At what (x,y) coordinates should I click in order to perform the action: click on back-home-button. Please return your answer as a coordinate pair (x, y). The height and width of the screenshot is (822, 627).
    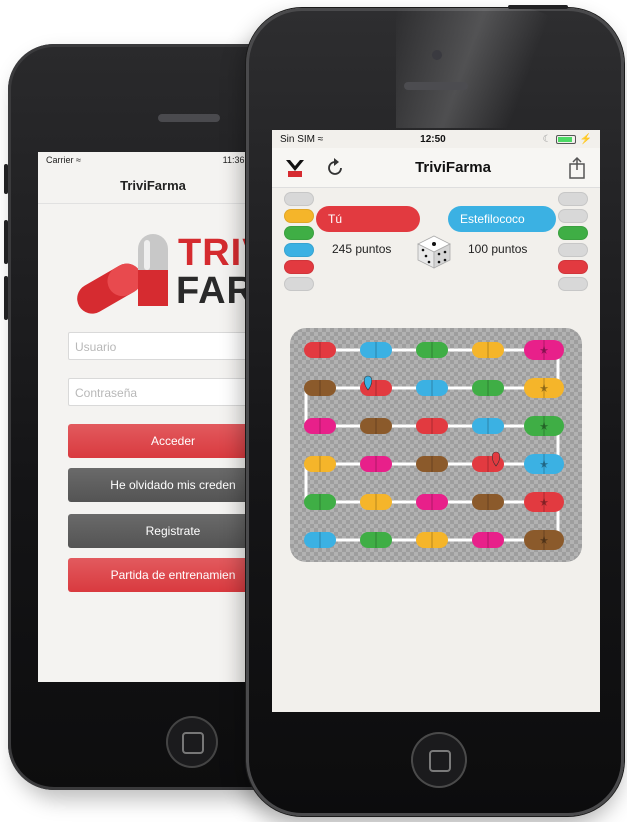
    Looking at the image, I should click on (192, 742).